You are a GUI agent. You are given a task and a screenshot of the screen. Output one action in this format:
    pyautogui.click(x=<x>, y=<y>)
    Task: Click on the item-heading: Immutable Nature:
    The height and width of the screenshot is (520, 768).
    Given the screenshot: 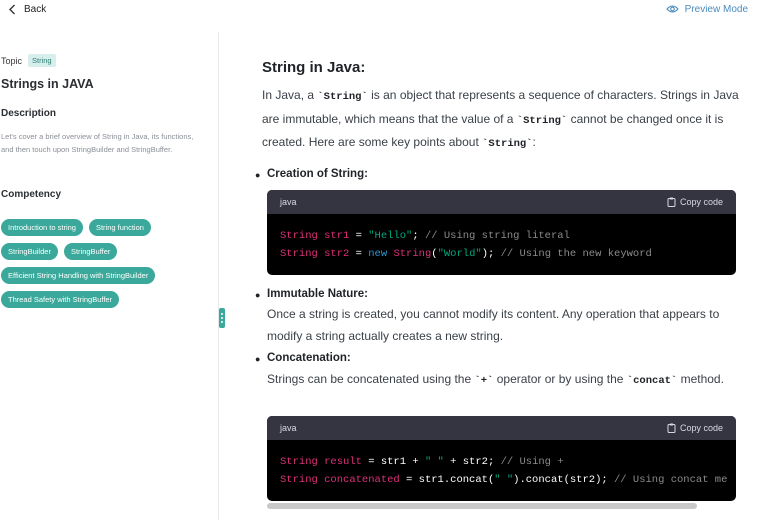 What is the action you would take?
    pyautogui.click(x=317, y=294)
    